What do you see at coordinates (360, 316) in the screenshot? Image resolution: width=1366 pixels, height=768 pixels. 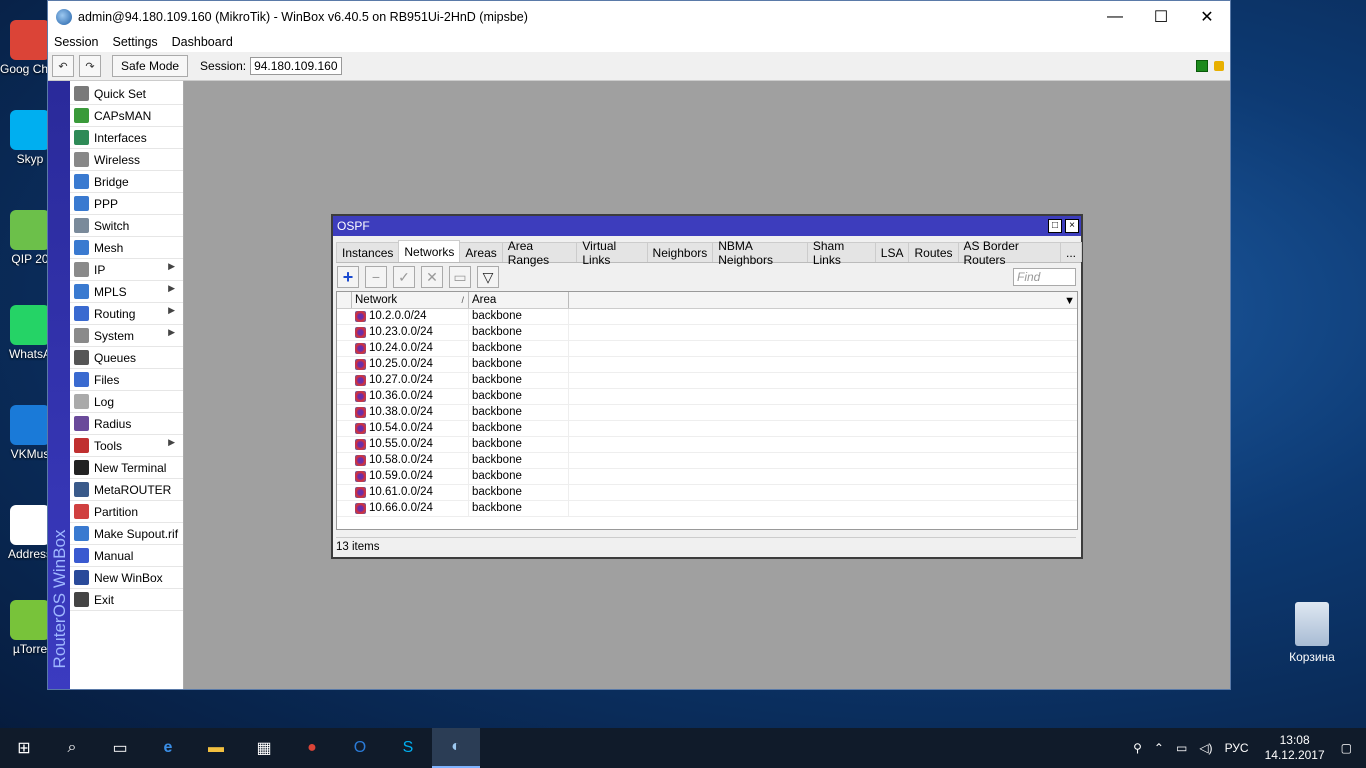 I see `ospf-network-icon` at bounding box center [360, 316].